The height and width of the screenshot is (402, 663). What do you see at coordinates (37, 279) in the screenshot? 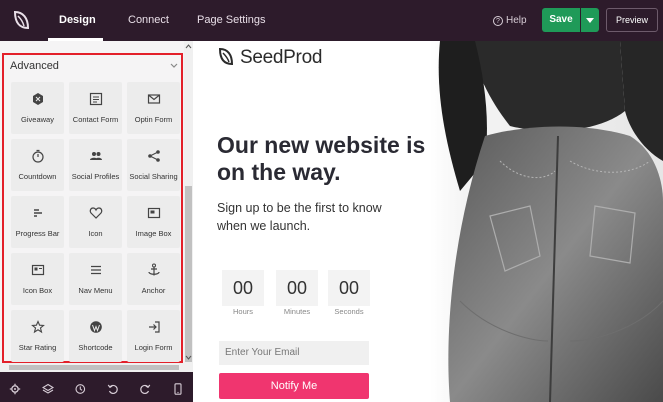
I see `block-icon-box: Icon Box` at bounding box center [37, 279].